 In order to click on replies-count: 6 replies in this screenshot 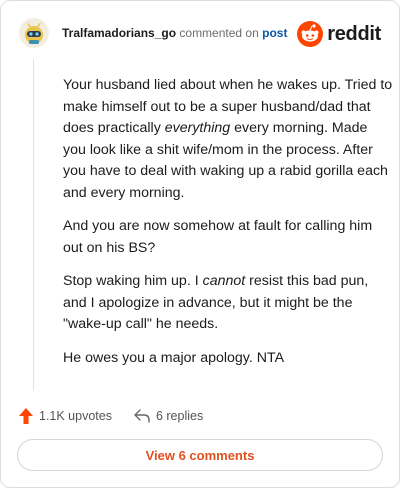, I will do `click(179, 416)`.